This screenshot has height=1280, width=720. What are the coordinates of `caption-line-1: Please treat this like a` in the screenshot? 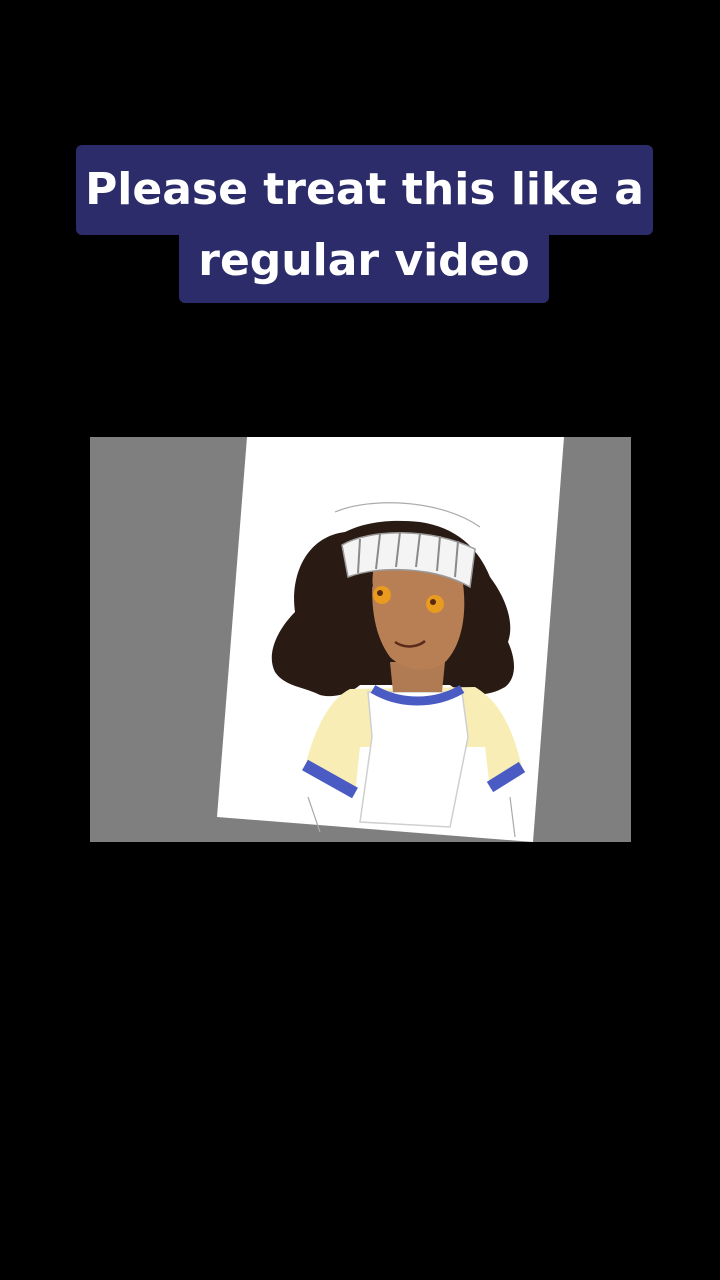 It's located at (364, 190).